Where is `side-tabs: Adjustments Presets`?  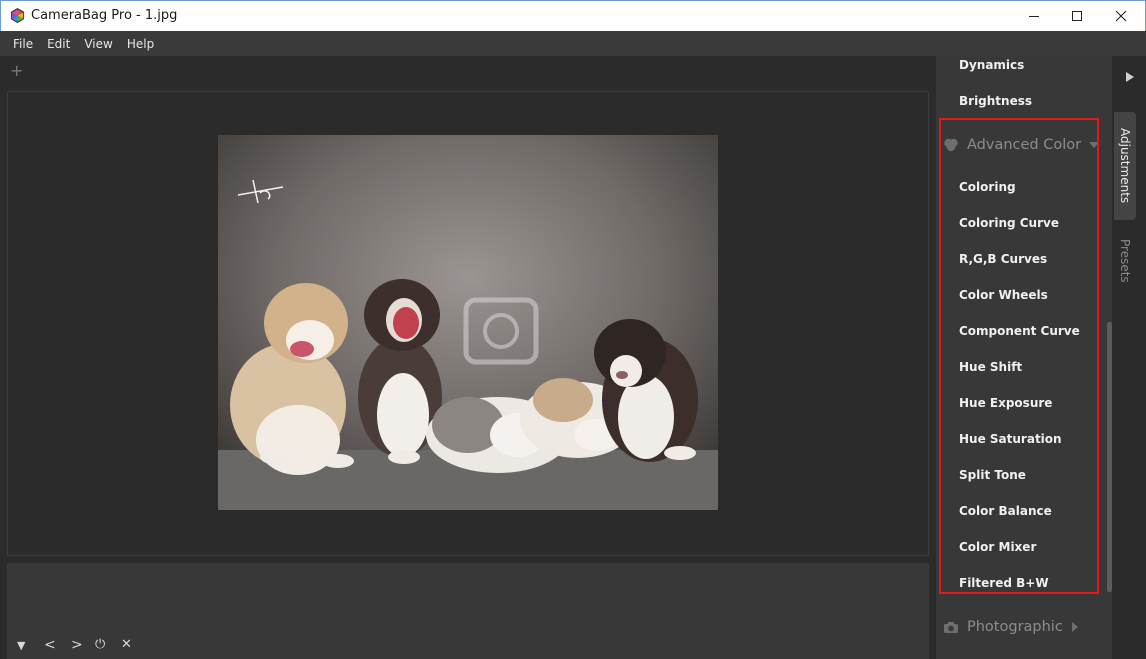 side-tabs: Adjustments Presets is located at coordinates (1129, 357).